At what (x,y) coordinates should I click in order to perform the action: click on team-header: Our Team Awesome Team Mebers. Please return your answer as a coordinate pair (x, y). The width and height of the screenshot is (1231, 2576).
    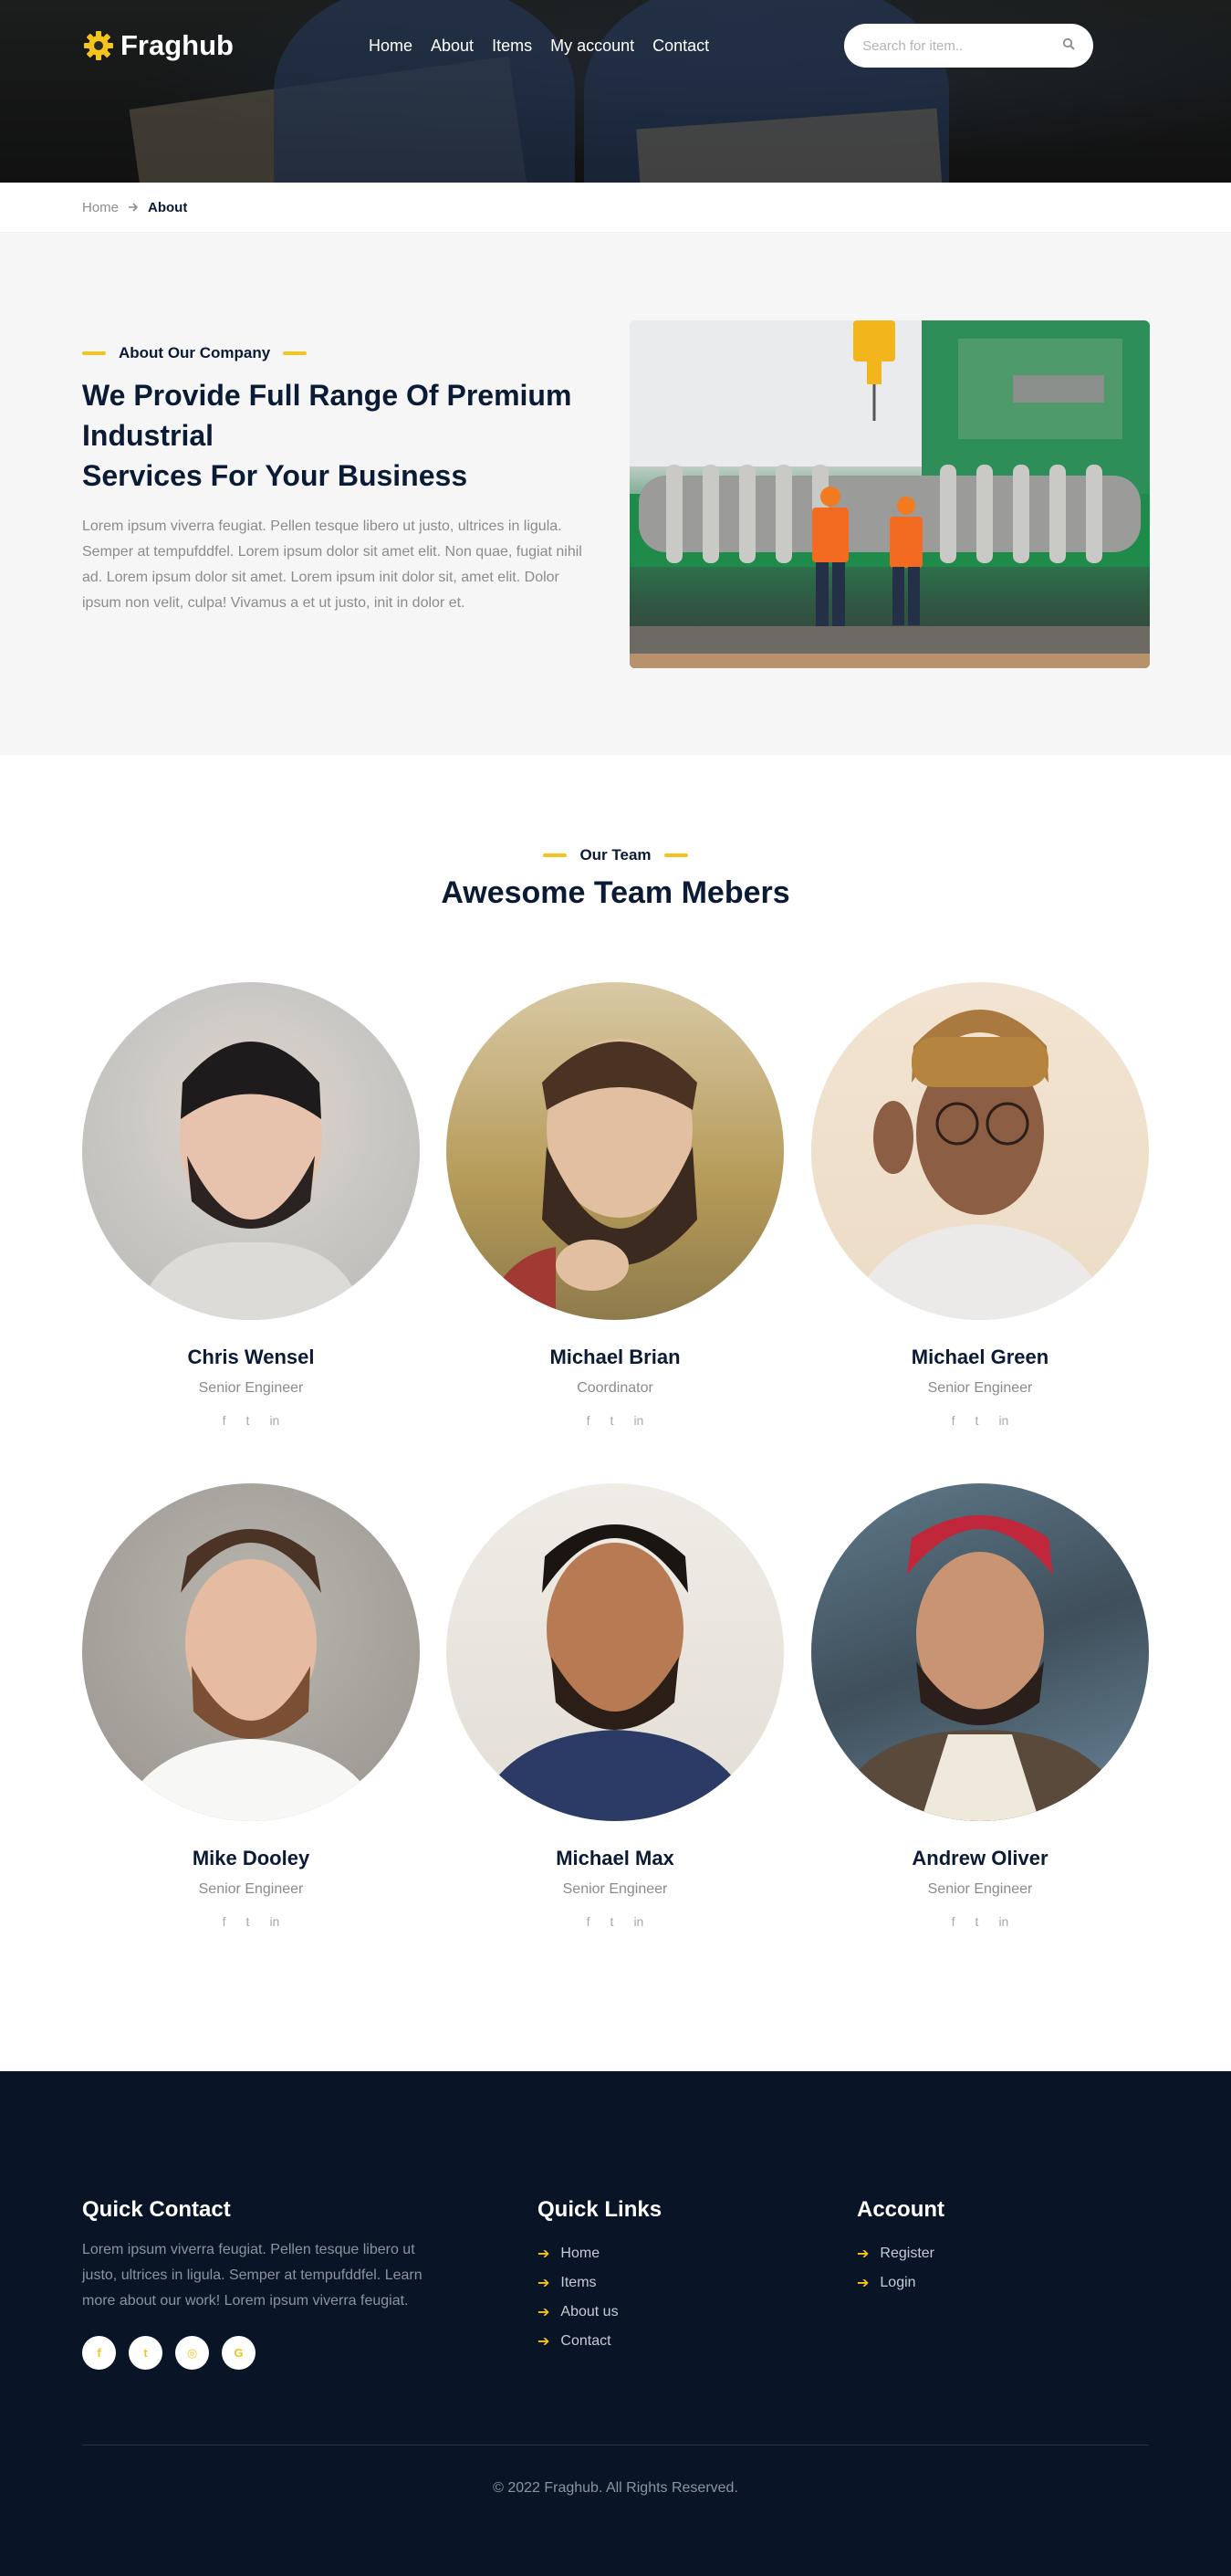
    Looking at the image, I should click on (615, 879).